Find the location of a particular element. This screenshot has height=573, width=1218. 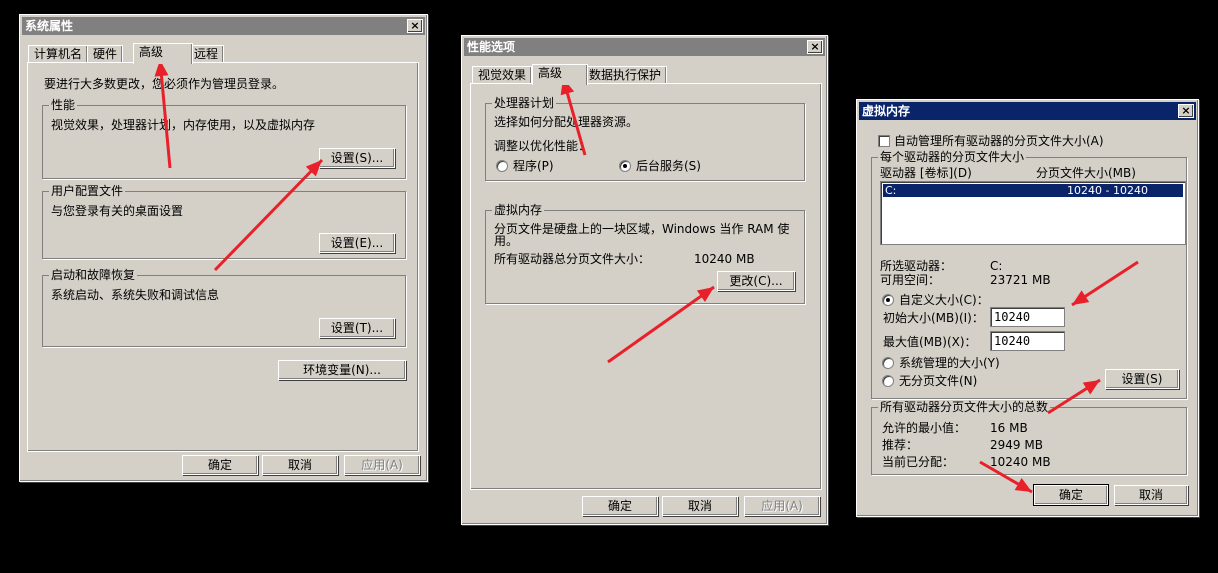

arrow-to-set-button-head is located at coordinates (1091, 387).